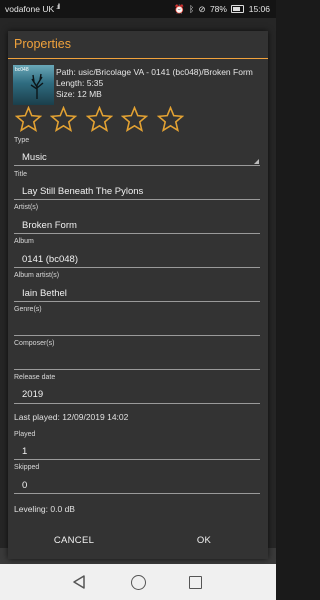 This screenshot has width=320, height=600. Describe the element at coordinates (24, 241) in the screenshot. I see `album-label: Album` at that location.